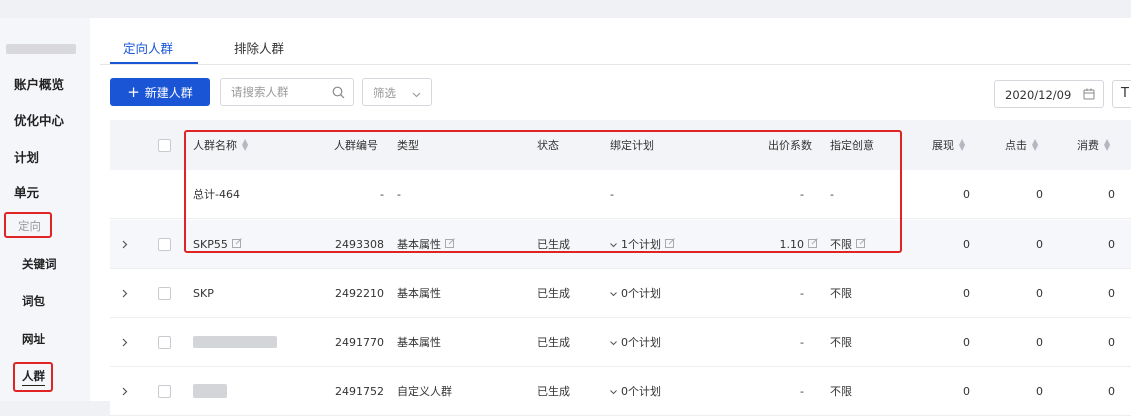 This screenshot has height=416, width=1131. Describe the element at coordinates (203, 293) in the screenshot. I see `audience-name: SKP` at that location.